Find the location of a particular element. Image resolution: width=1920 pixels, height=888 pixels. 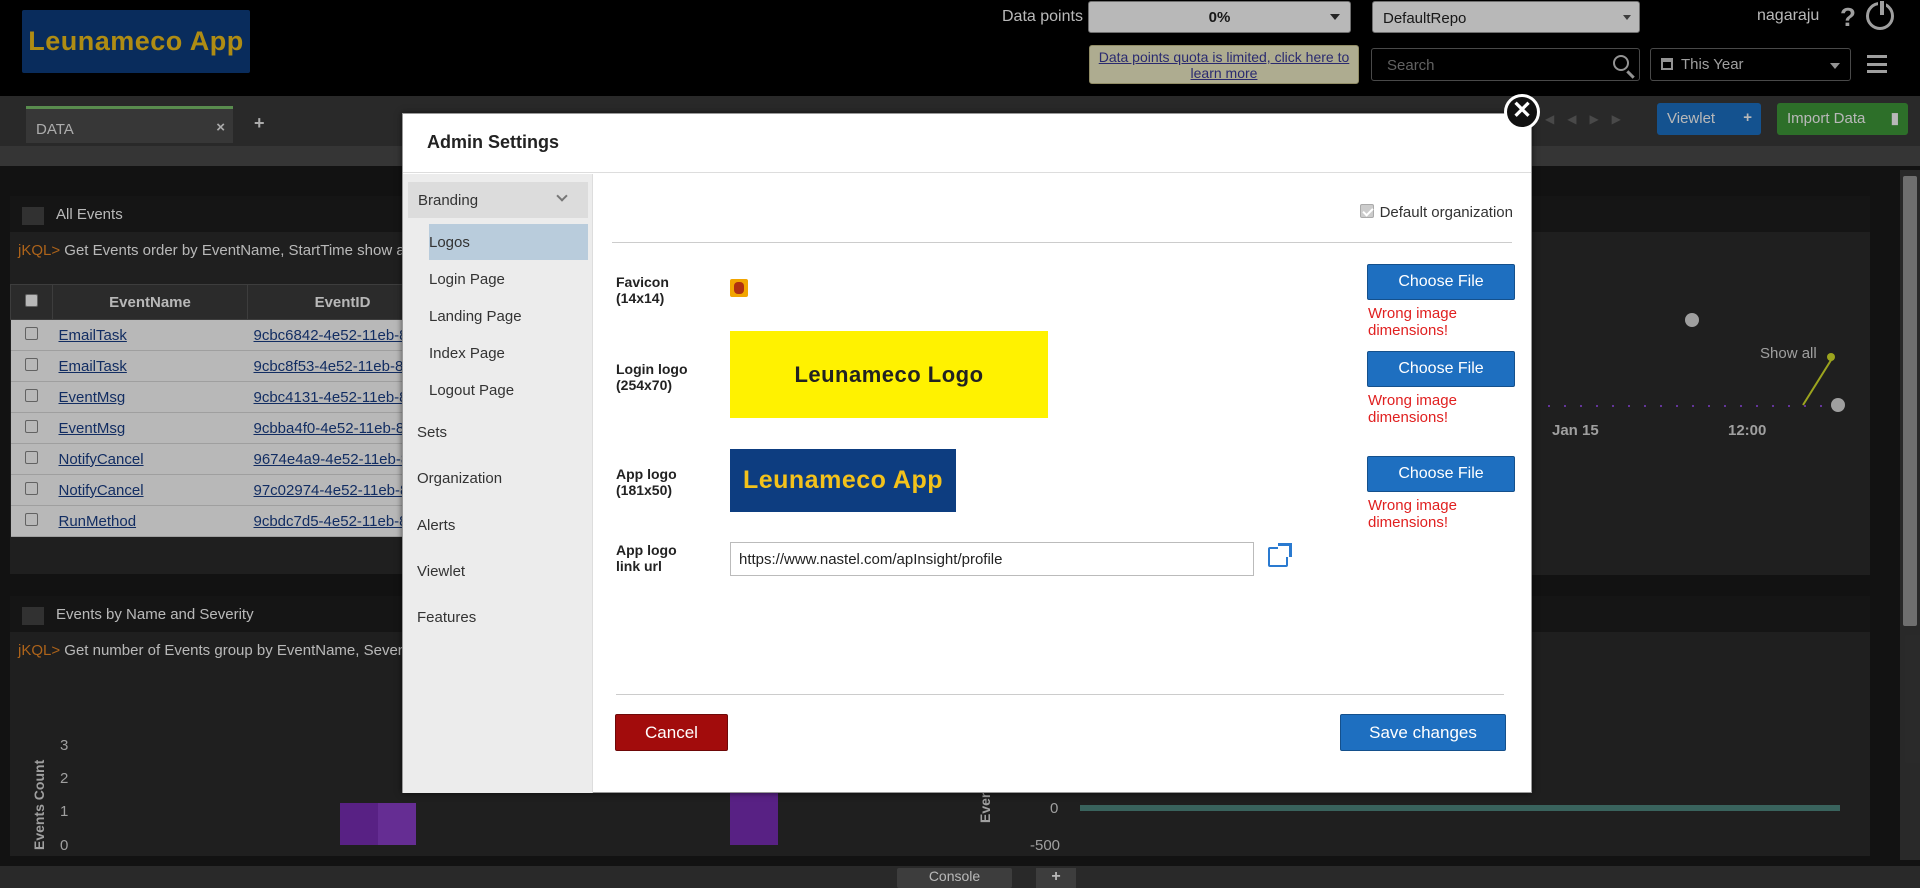

sidebar-item-label: Logout Page is located at coordinates (472, 390).